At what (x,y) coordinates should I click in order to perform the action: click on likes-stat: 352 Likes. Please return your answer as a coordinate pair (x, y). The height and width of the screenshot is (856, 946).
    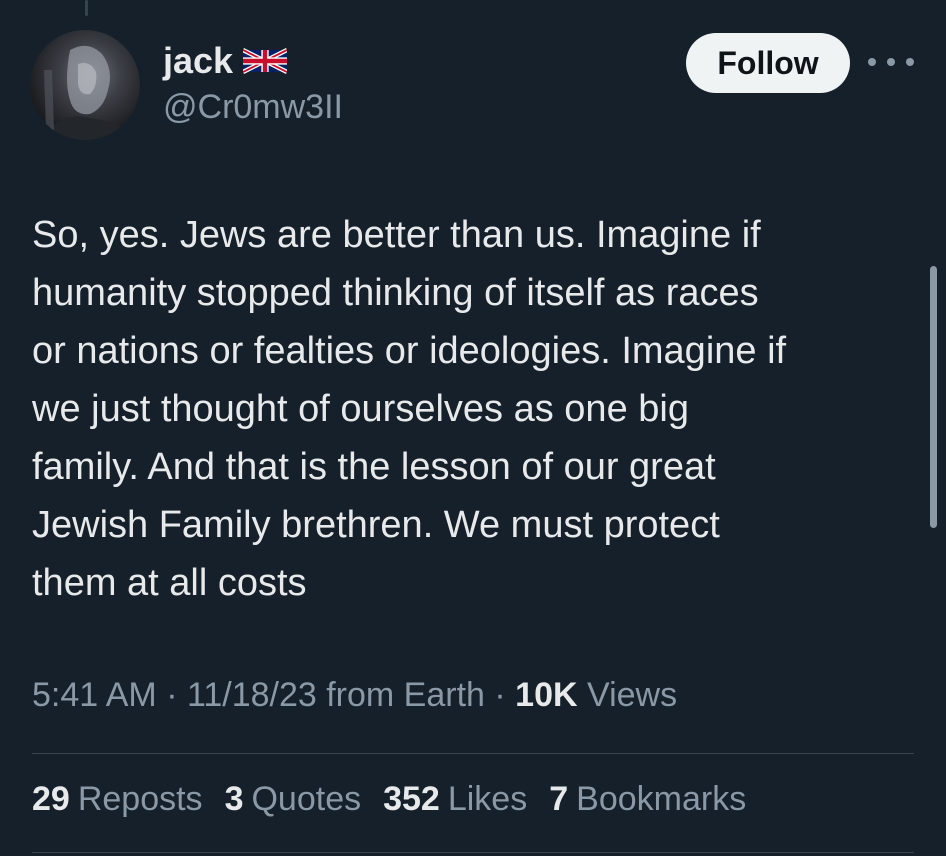
    Looking at the image, I should click on (455, 799).